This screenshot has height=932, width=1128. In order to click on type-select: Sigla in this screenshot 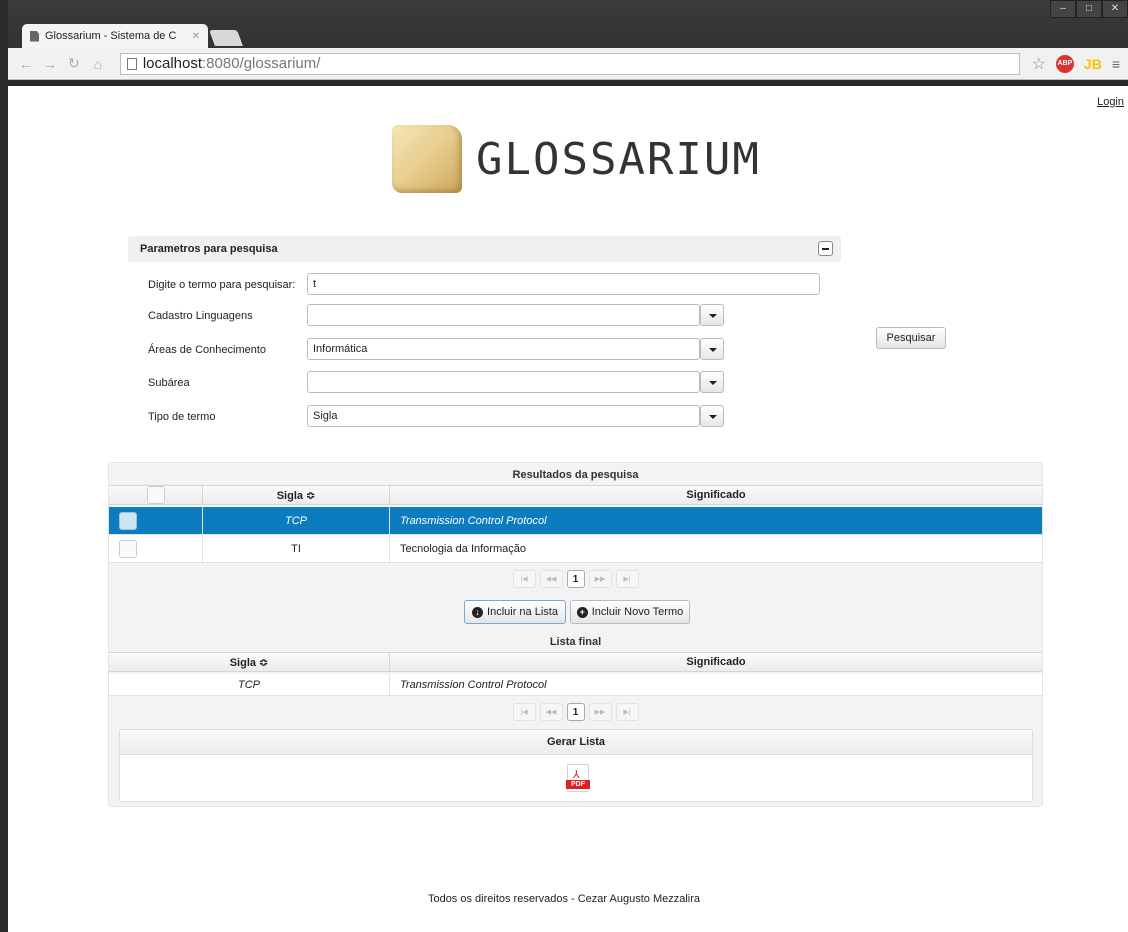, I will do `click(503, 416)`.